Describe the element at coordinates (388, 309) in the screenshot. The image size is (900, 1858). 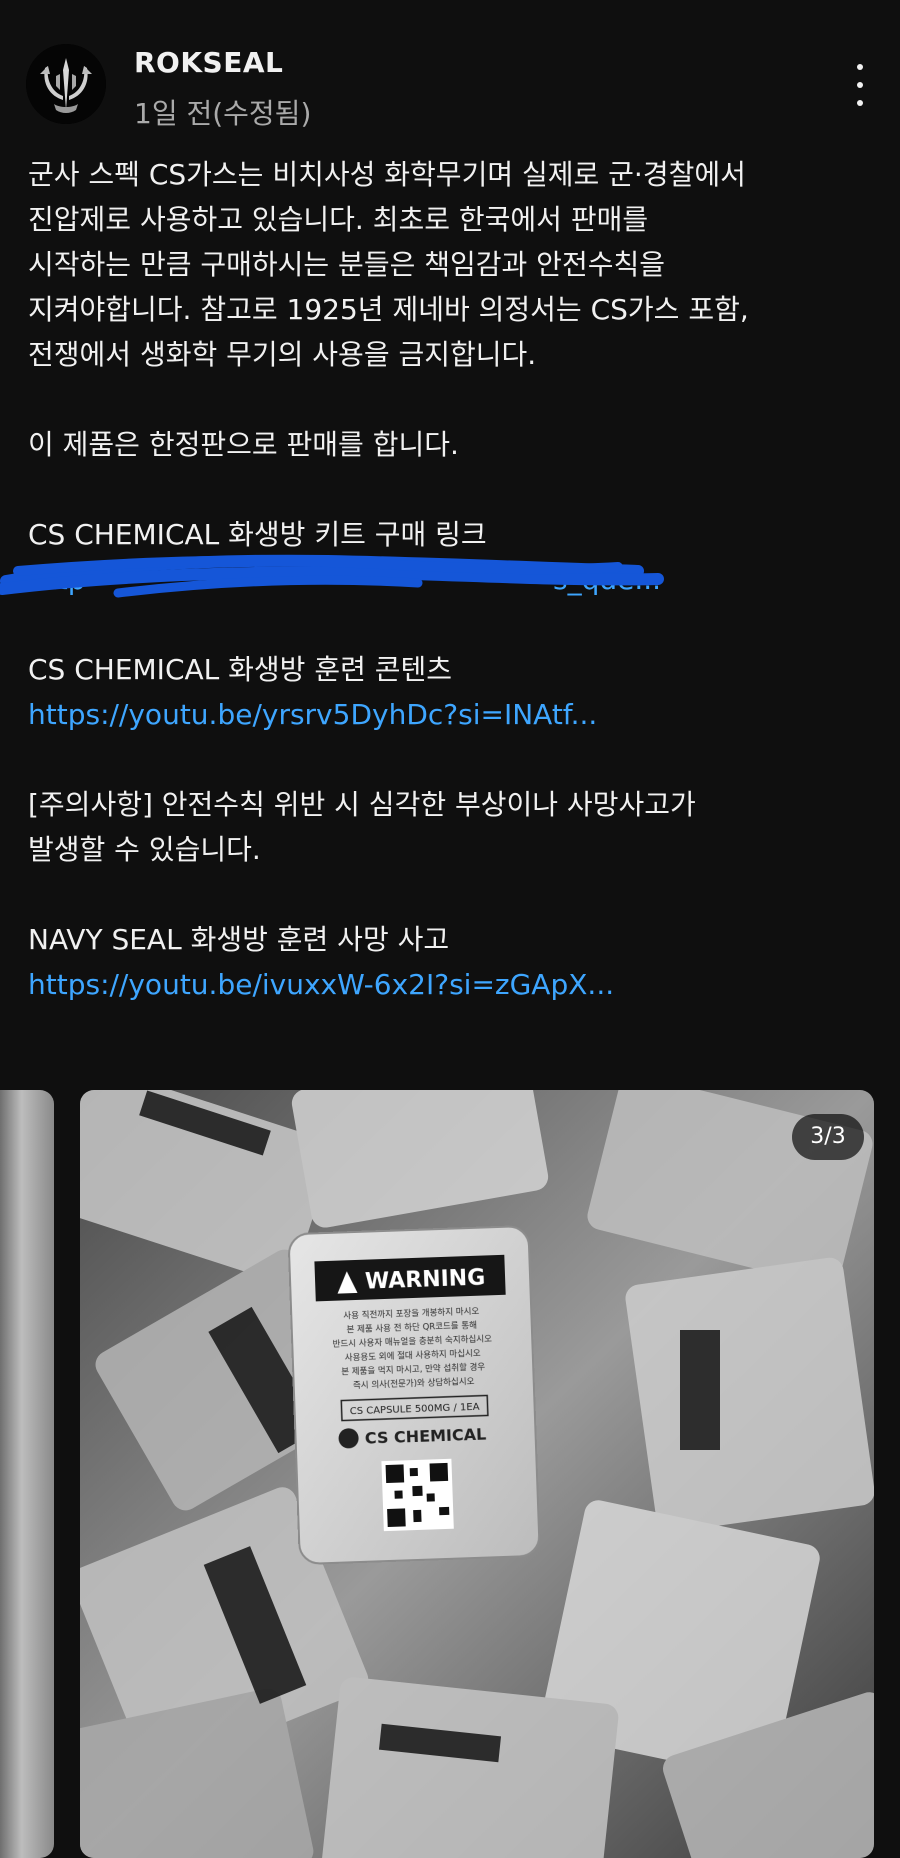
I see `intro-line: 지켜야합니다. 참고로 1925년 제네바 의정서는 CS가스 포함,` at that location.